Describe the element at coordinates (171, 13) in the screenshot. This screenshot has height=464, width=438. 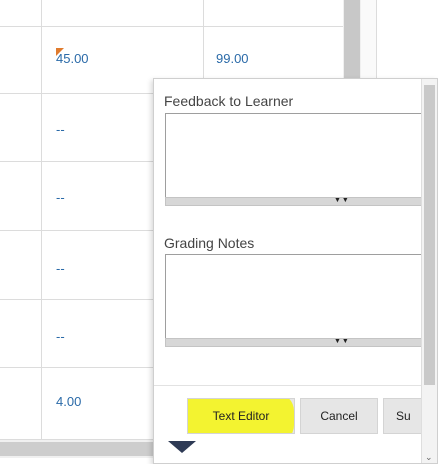
I see `table-row-header` at that location.